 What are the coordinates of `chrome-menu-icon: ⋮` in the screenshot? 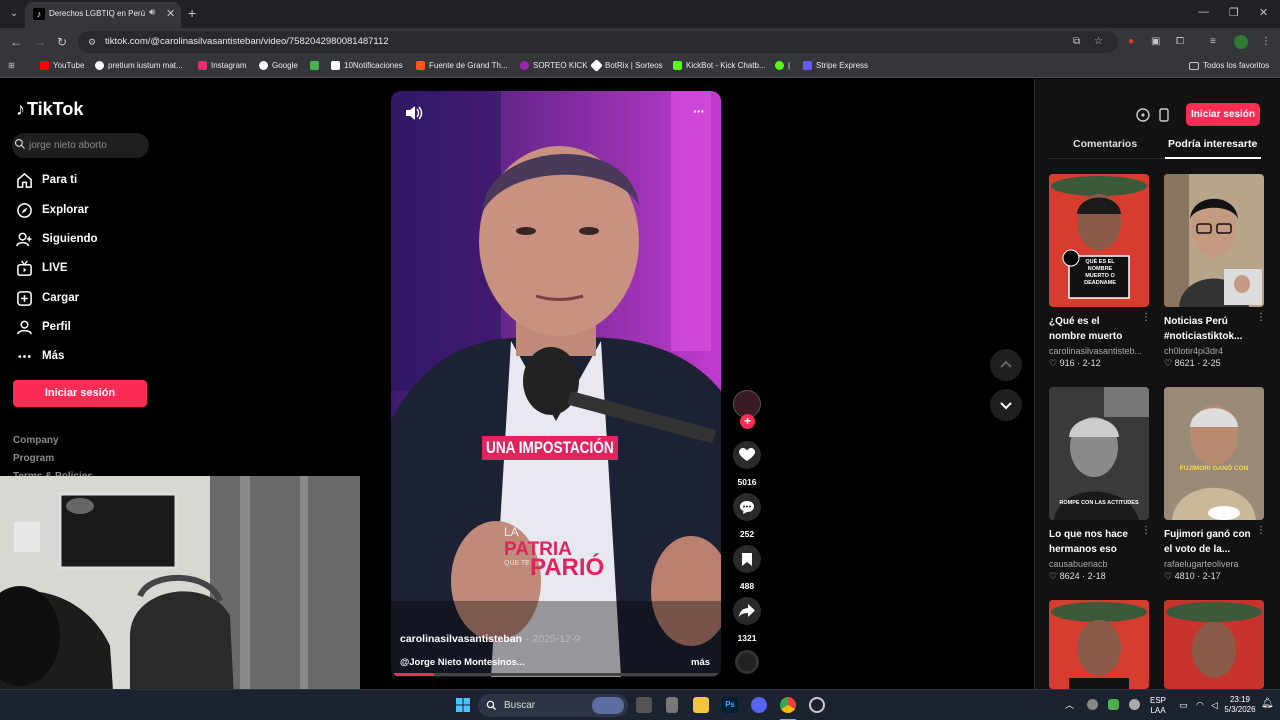 It's located at (1266, 41).